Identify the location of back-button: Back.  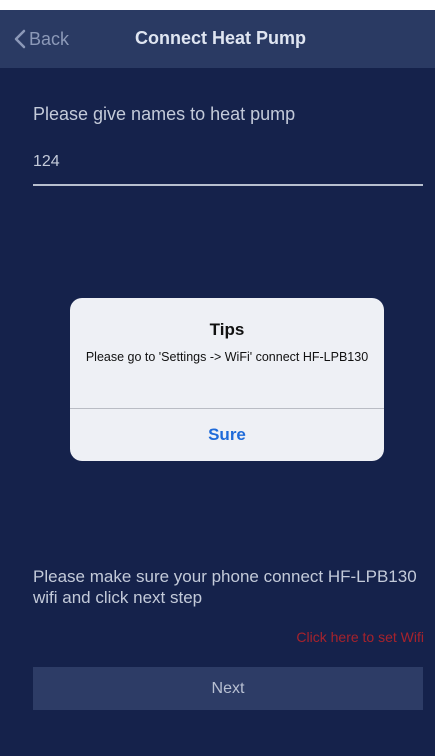
(41, 39).